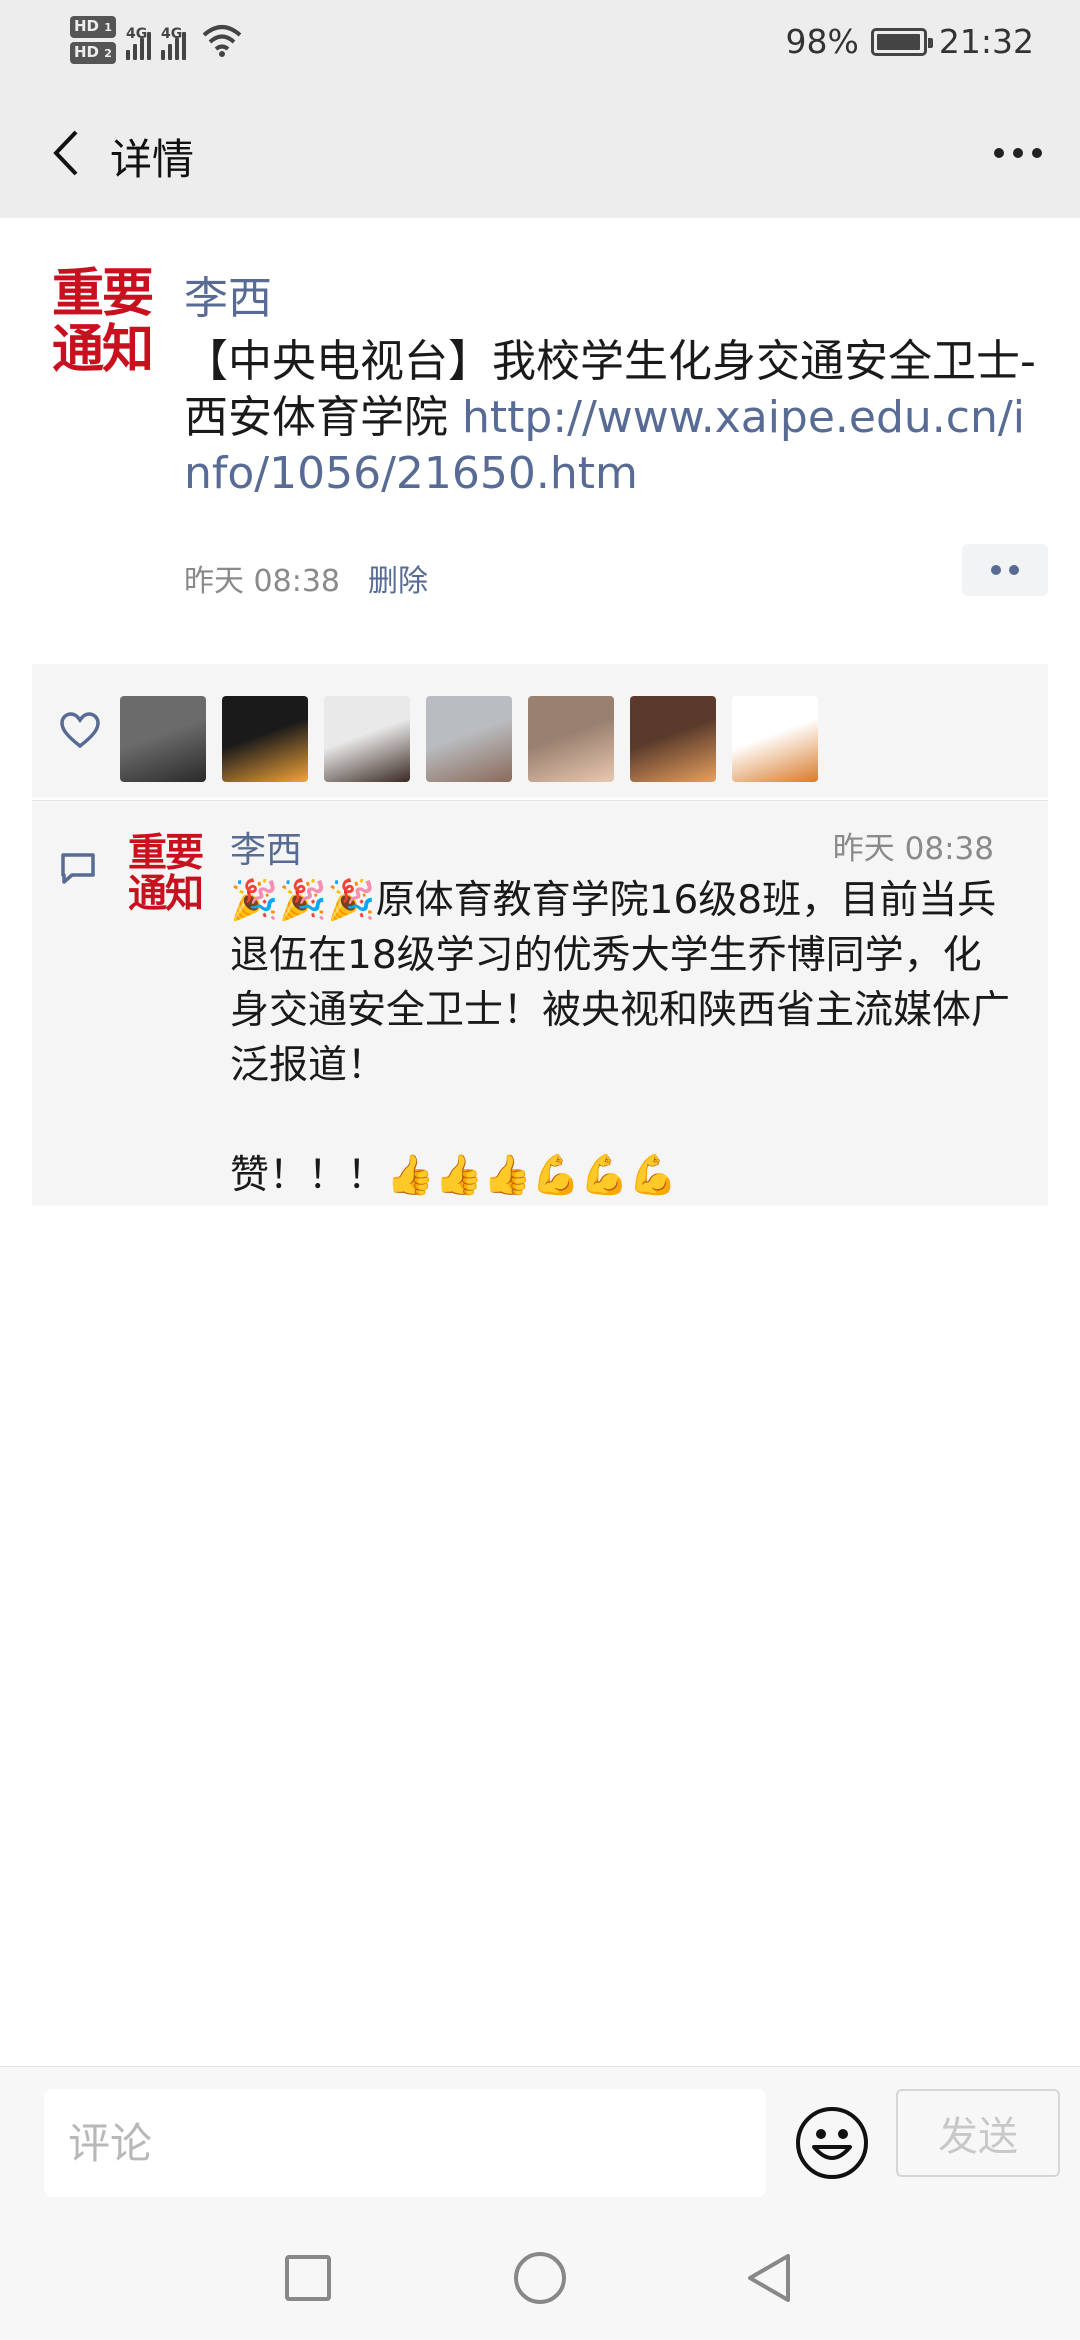 This screenshot has width=1080, height=2340. Describe the element at coordinates (832, 2143) in the screenshot. I see `emoji-icon` at that location.